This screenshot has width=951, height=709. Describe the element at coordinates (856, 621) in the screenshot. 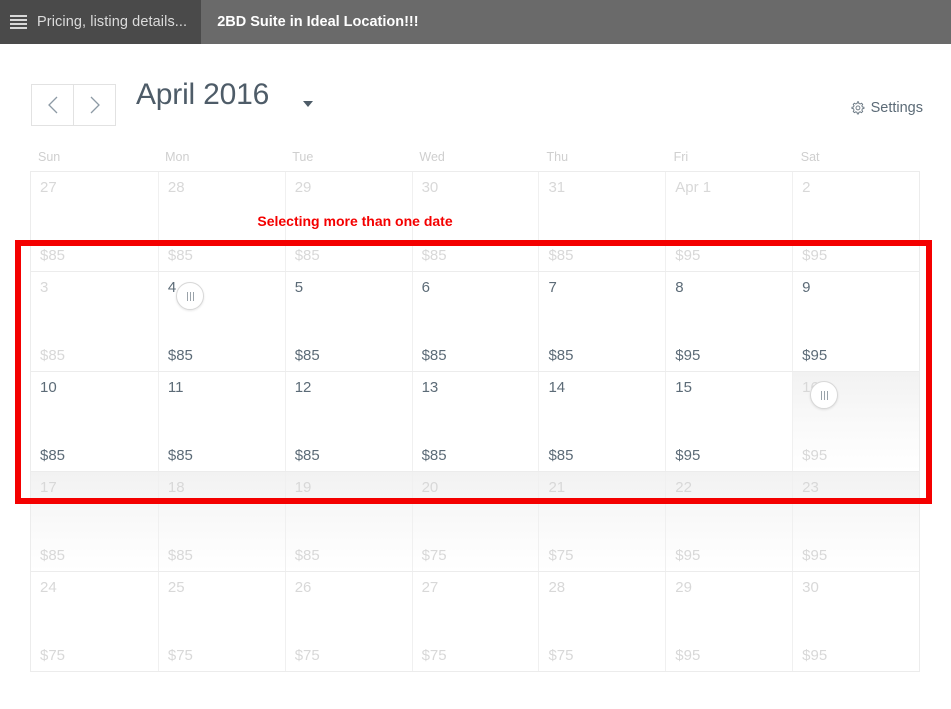

I see `day-cell: 30 $95` at that location.